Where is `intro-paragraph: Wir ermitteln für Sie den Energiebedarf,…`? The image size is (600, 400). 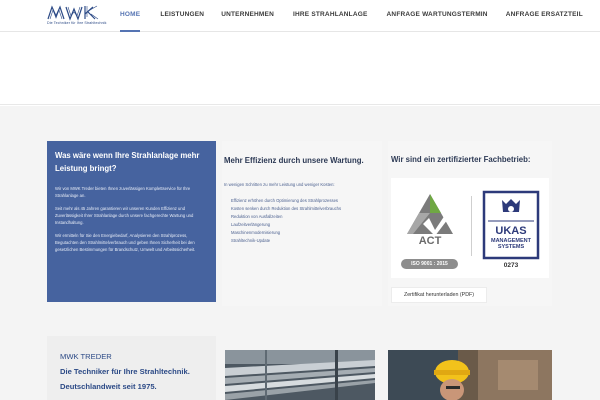 intro-paragraph: Wir ermitteln für Sie den Energiebedarf,… is located at coordinates (125, 242).